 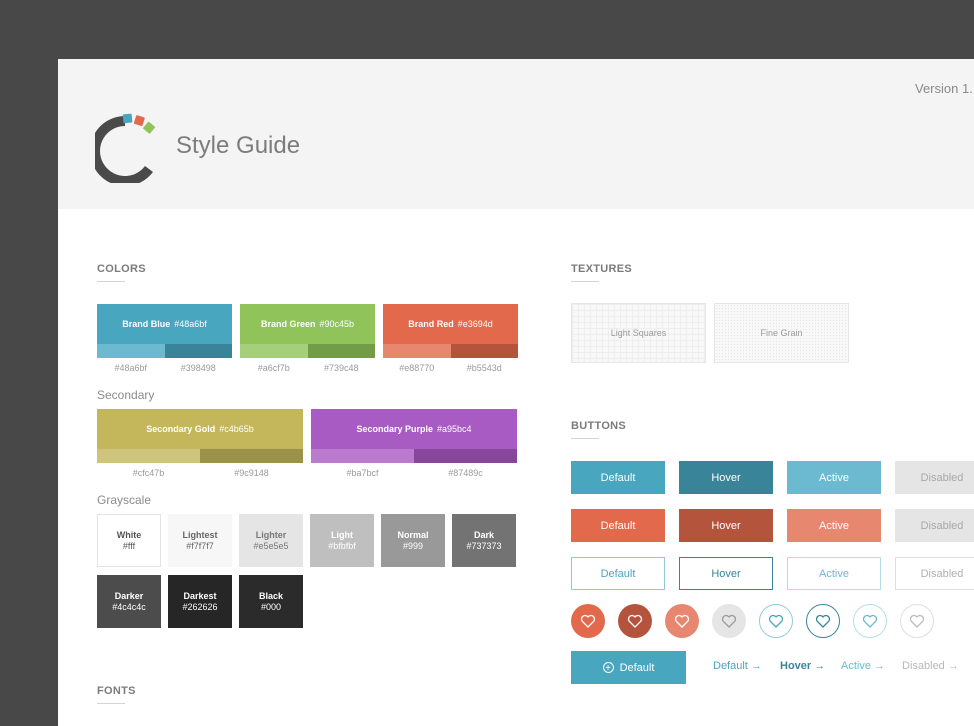 I want to click on swatch-name: Secondary Gold, so click(x=181, y=429).